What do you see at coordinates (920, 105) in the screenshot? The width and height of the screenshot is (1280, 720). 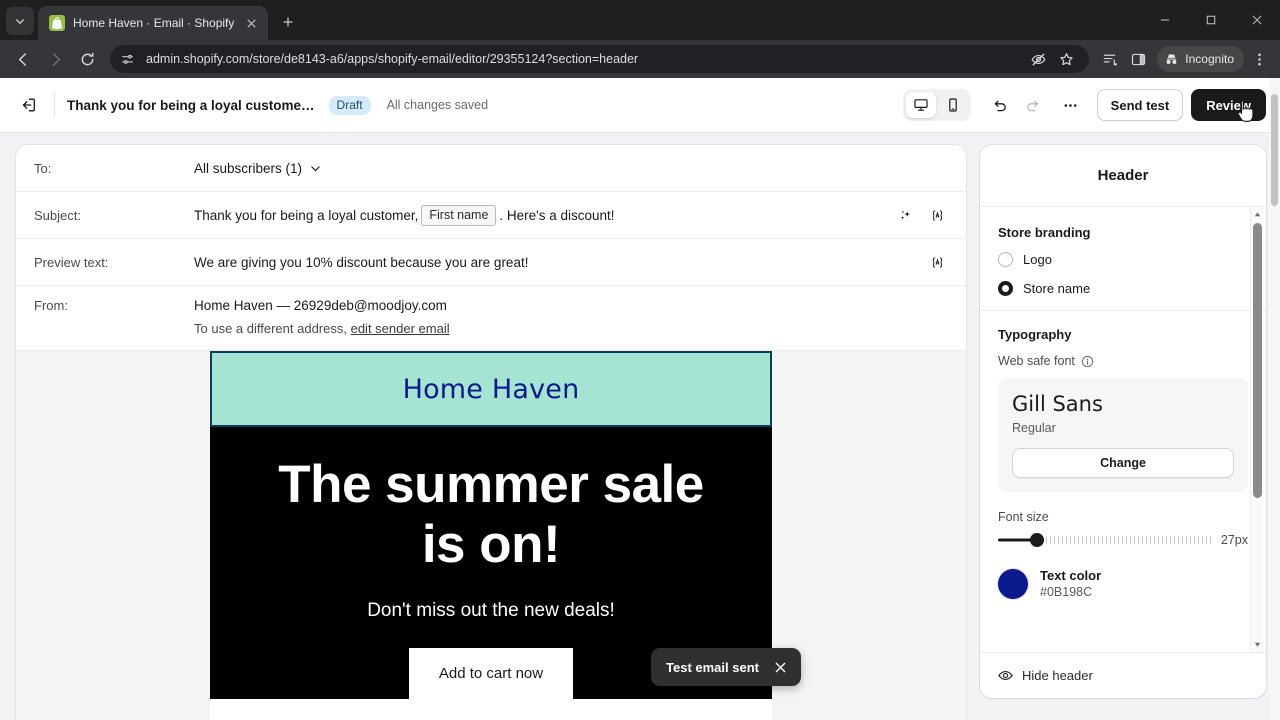 I see `desktop-icon` at bounding box center [920, 105].